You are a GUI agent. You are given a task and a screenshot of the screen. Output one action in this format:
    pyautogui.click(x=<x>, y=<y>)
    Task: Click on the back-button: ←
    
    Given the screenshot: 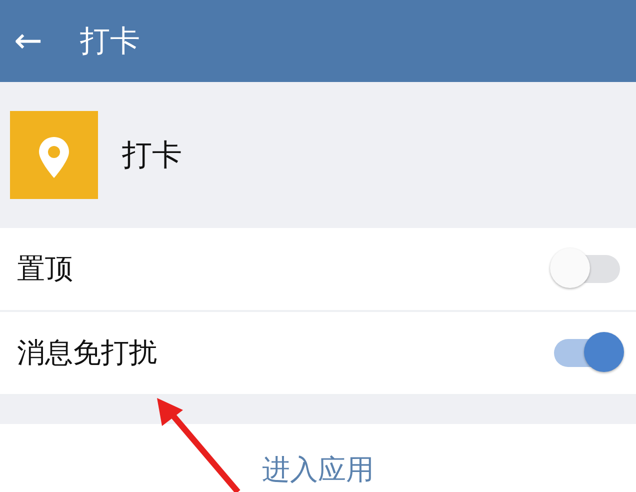 What is the action you would take?
    pyautogui.click(x=35, y=41)
    